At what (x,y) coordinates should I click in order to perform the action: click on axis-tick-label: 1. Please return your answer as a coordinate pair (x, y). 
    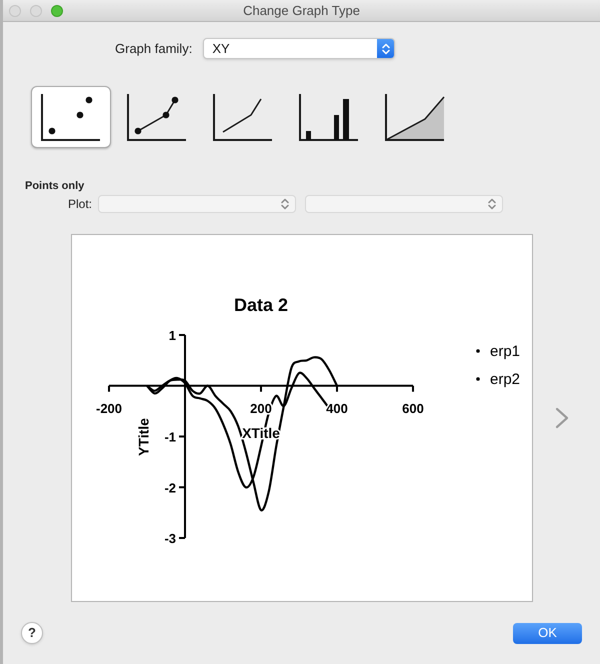
    Looking at the image, I should click on (172, 335).